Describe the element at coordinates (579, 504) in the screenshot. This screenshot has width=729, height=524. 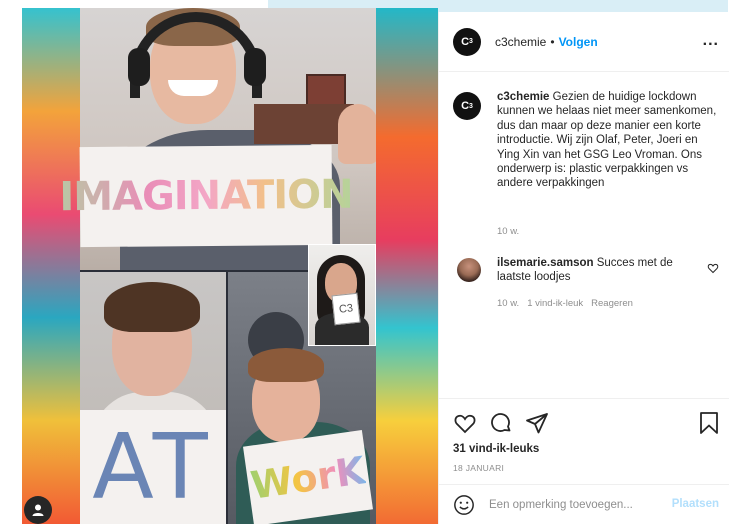
I see `comment-input` at that location.